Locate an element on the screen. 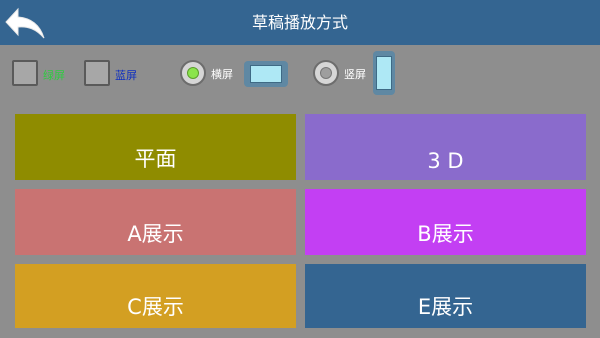 The width and height of the screenshot is (600, 338). tile-b: B展示 is located at coordinates (445, 222).